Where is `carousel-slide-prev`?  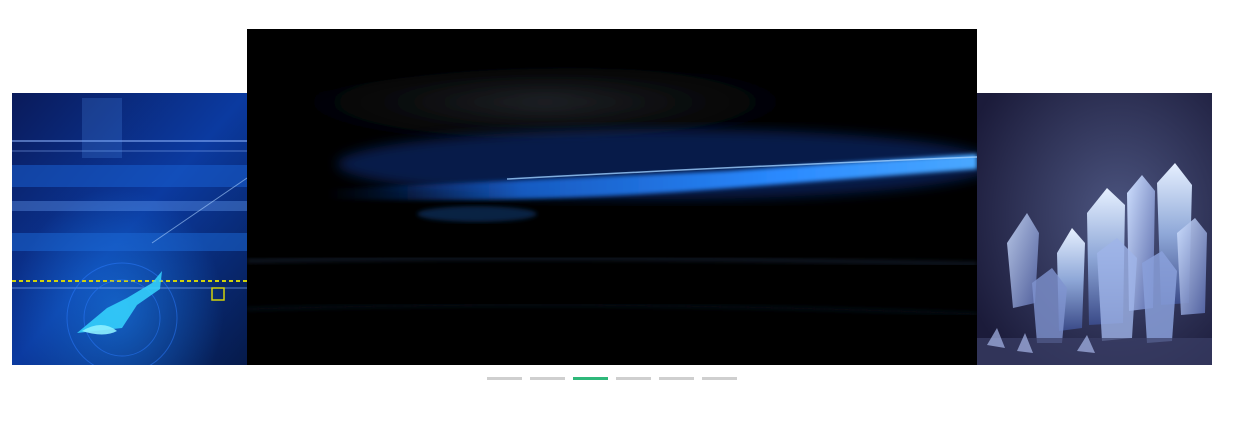
carousel-slide-prev is located at coordinates (129, 229).